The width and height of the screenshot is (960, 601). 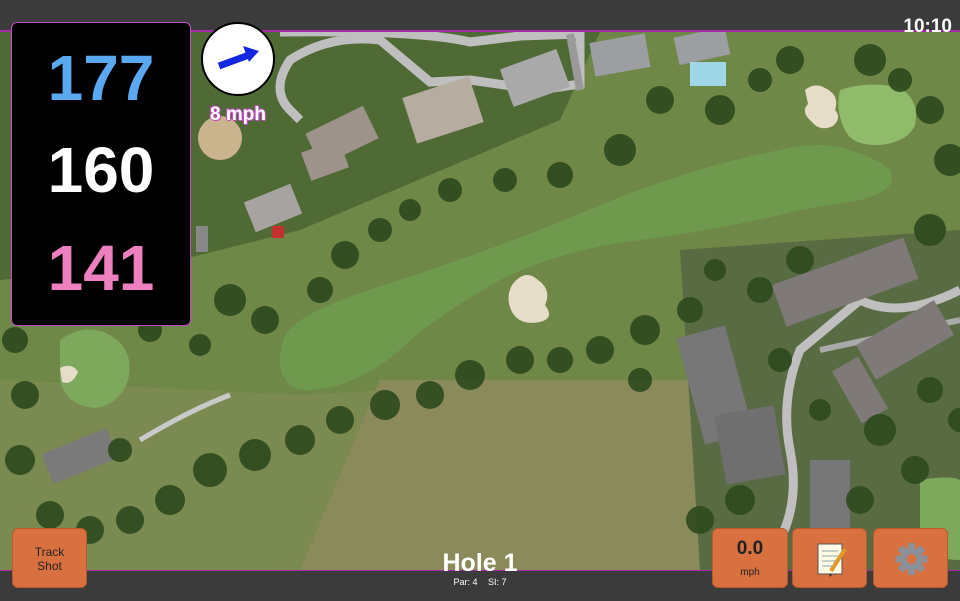 What do you see at coordinates (101, 170) in the screenshot?
I see `center-distance: 160` at bounding box center [101, 170].